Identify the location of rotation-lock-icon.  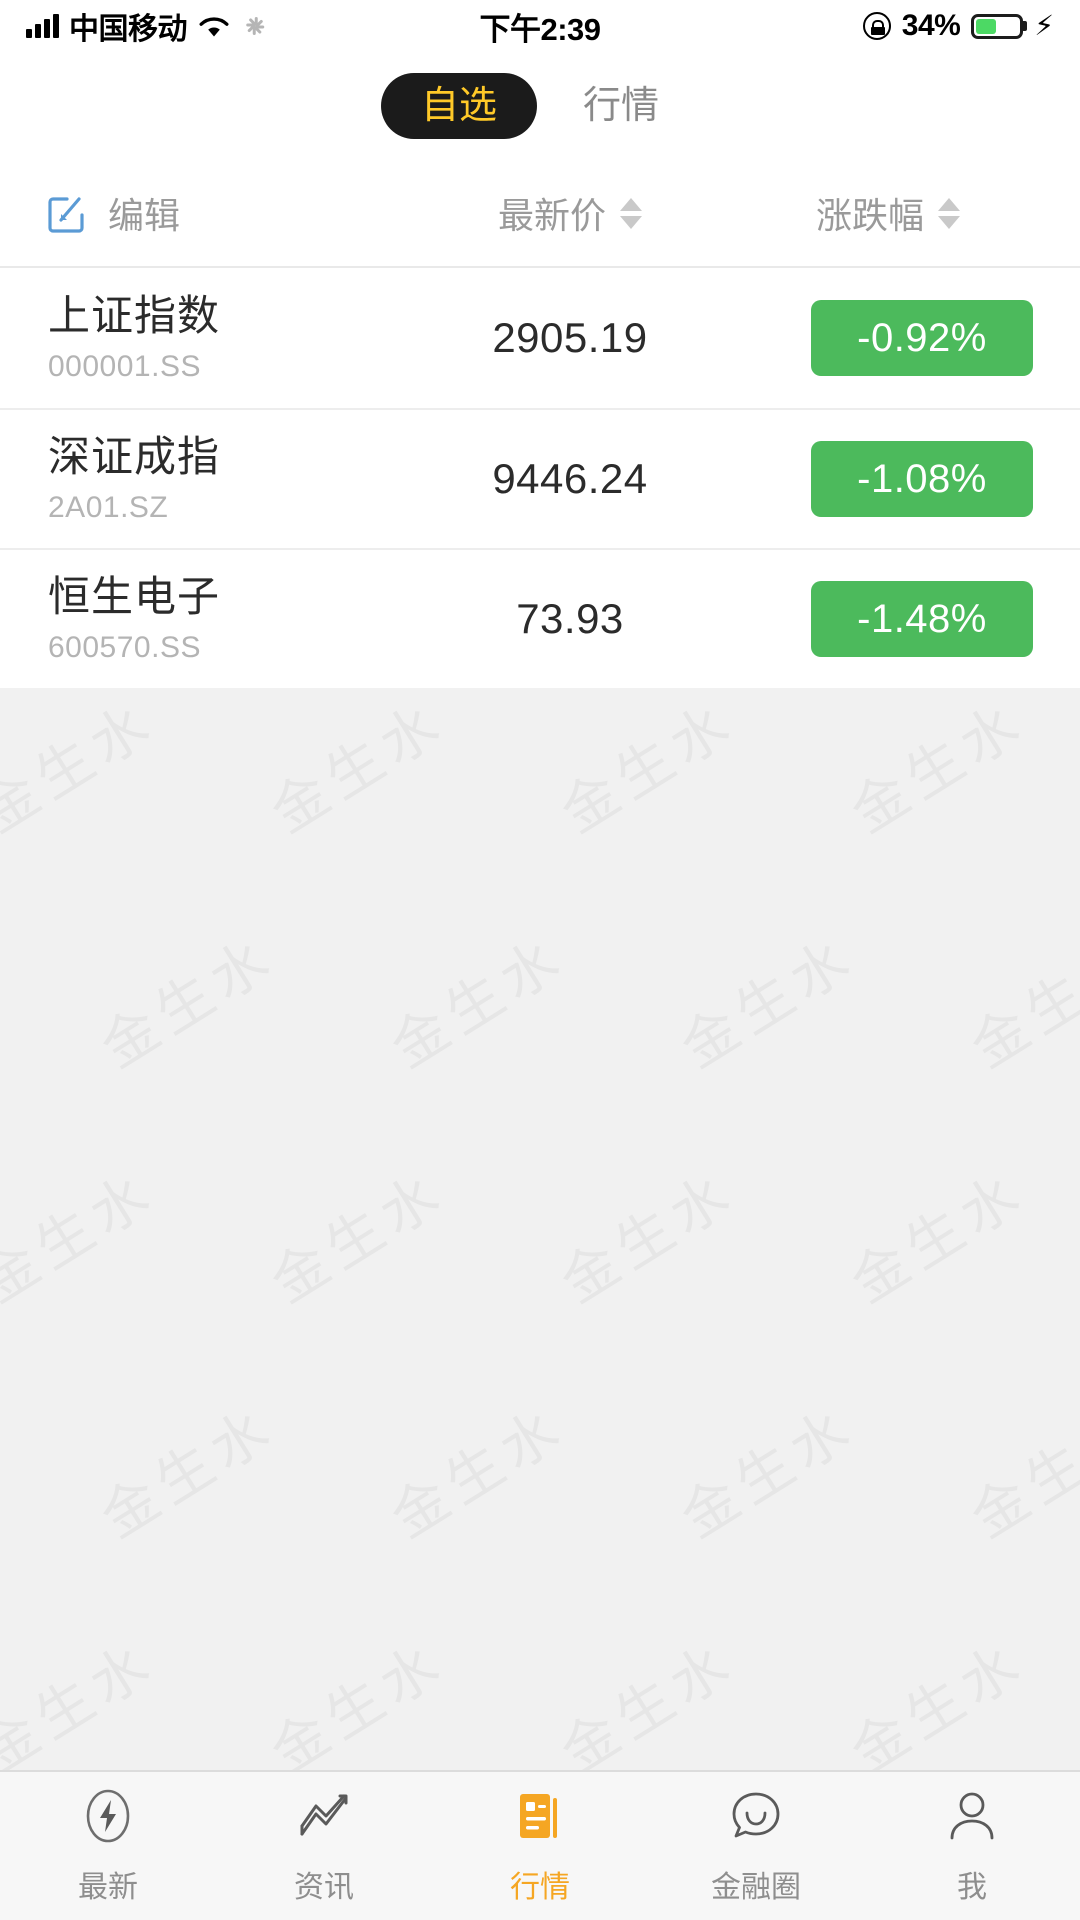
(876, 26).